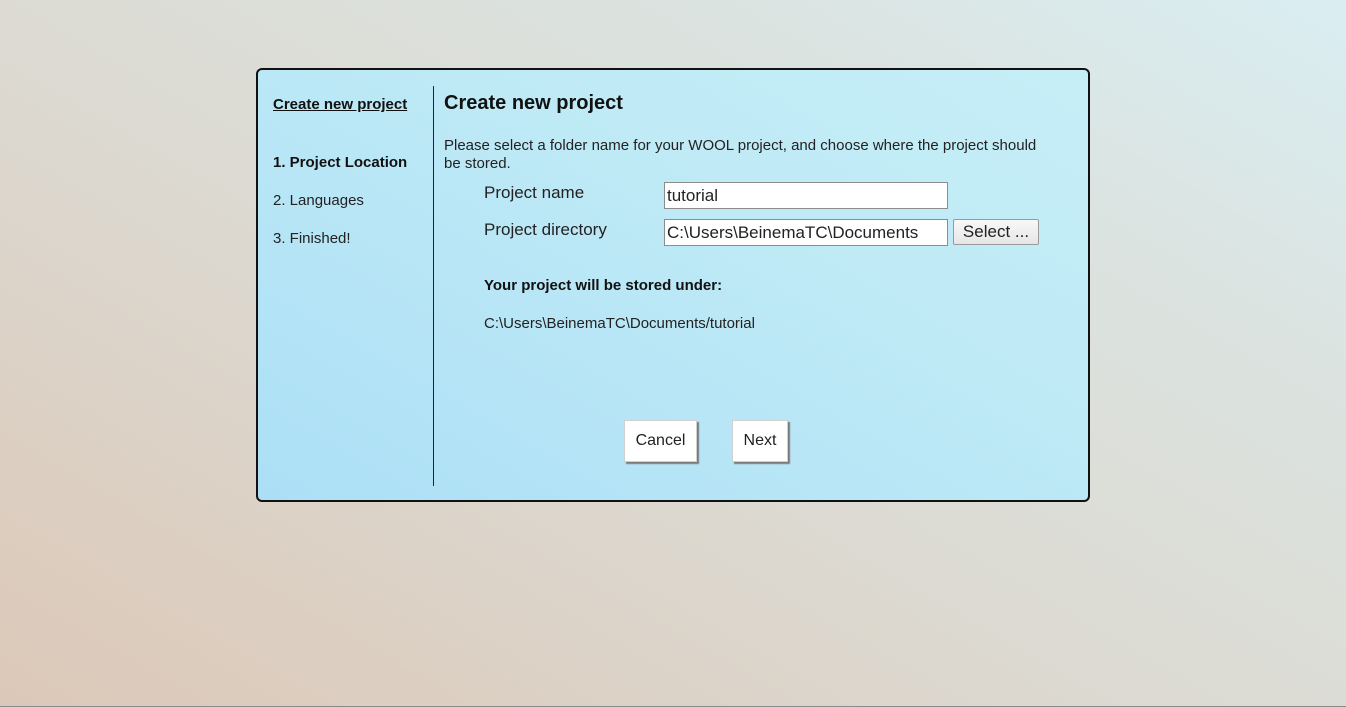  Describe the element at coordinates (660, 441) in the screenshot. I see `cancel-button: Cancel` at that location.